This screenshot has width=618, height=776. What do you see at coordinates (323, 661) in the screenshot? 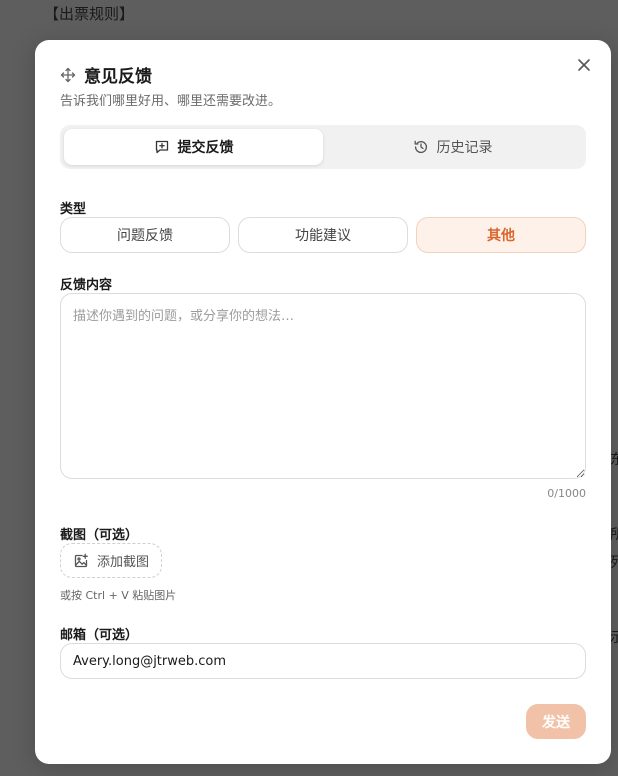
I see `email-field` at bounding box center [323, 661].